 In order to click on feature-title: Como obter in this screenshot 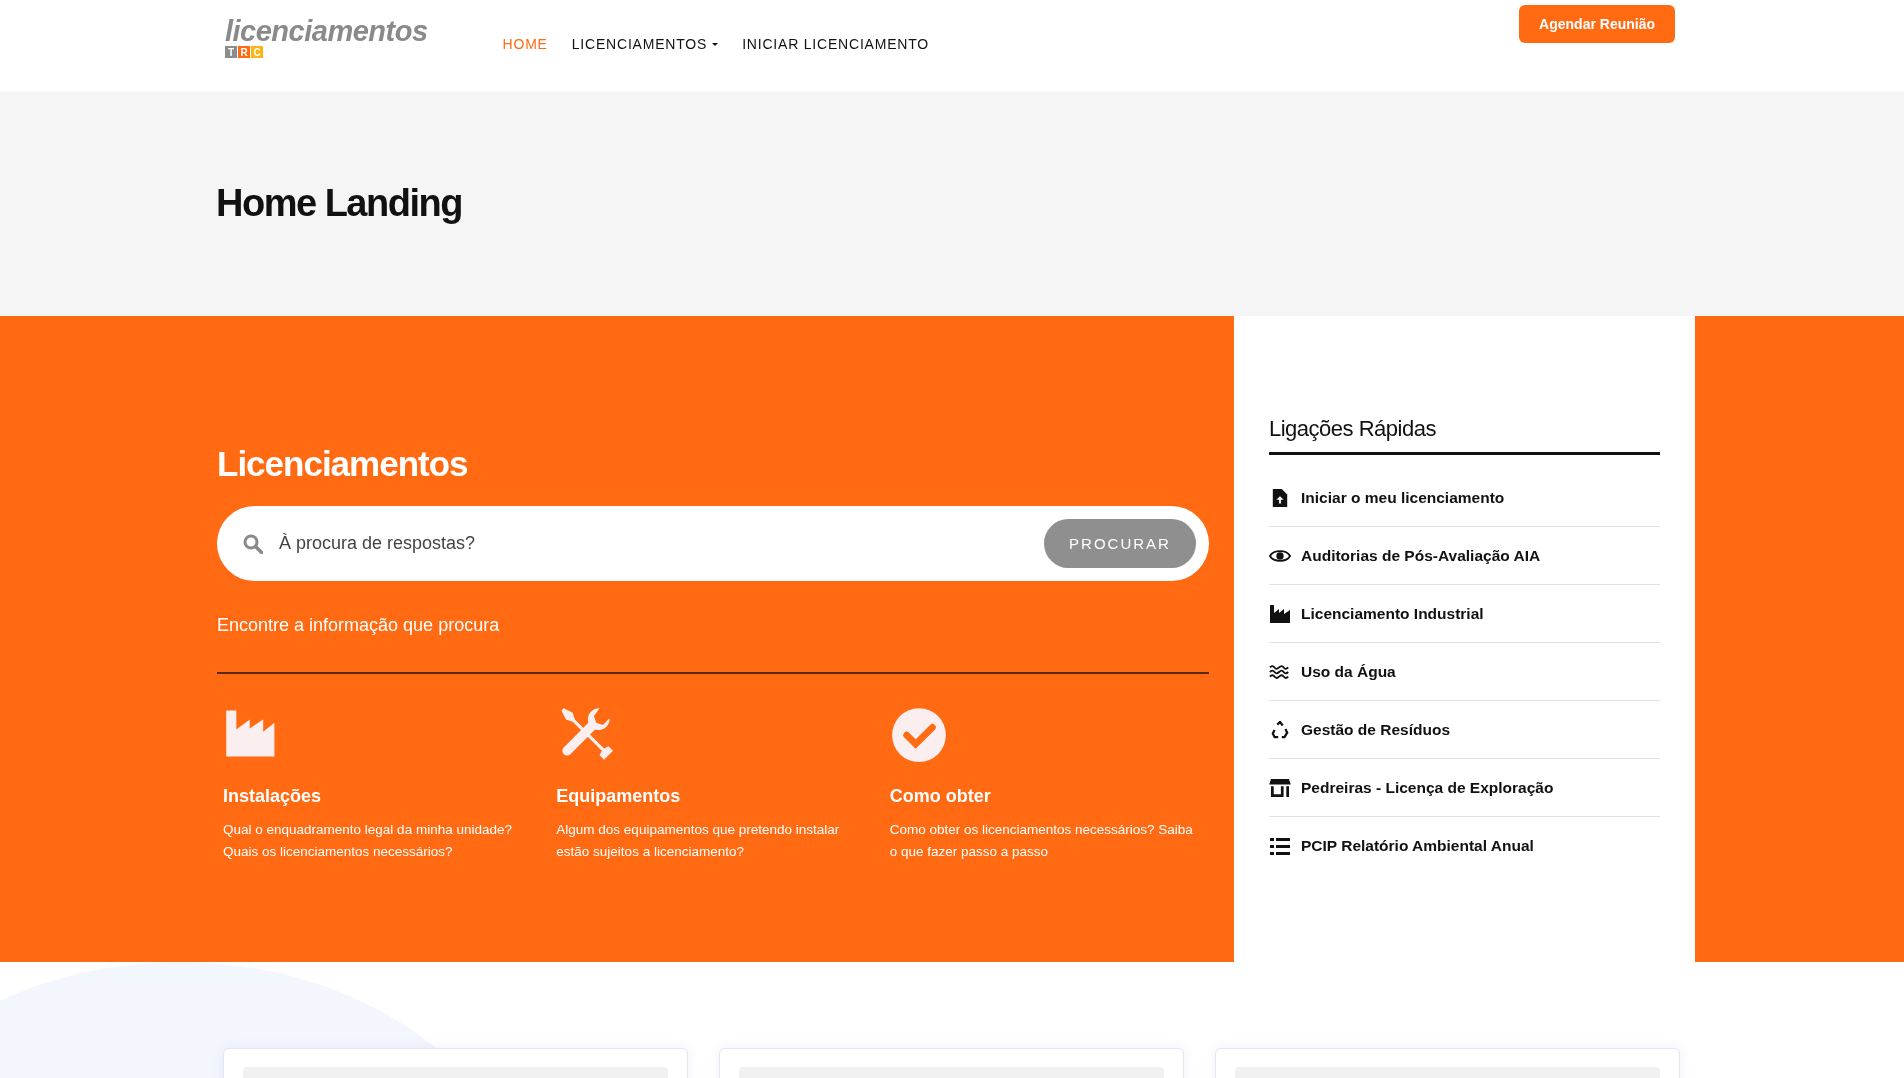, I will do `click(940, 796)`.